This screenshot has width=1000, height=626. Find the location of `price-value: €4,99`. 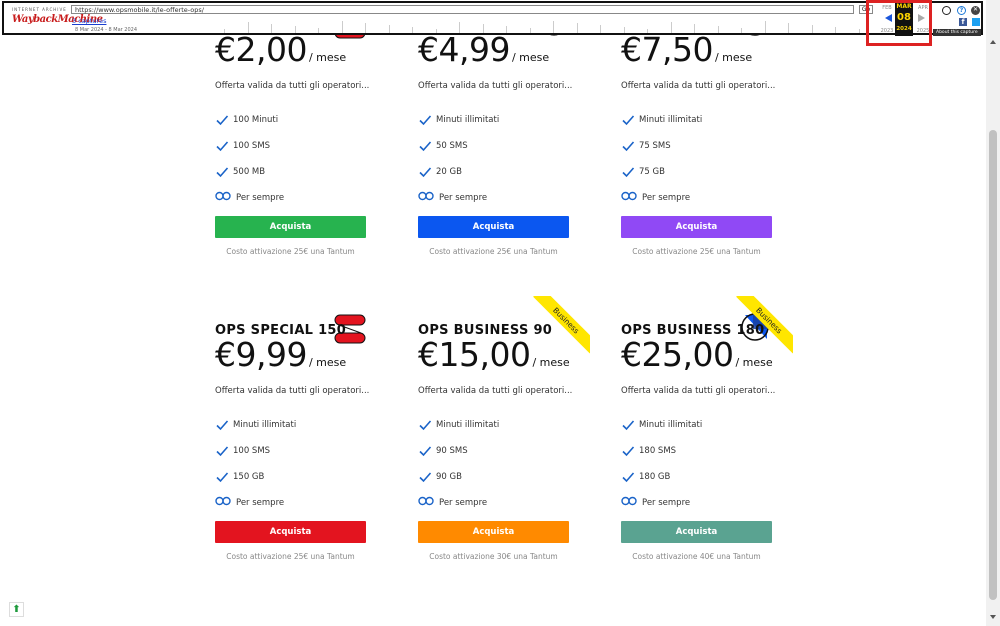

price-value: €4,99 is located at coordinates (464, 49).